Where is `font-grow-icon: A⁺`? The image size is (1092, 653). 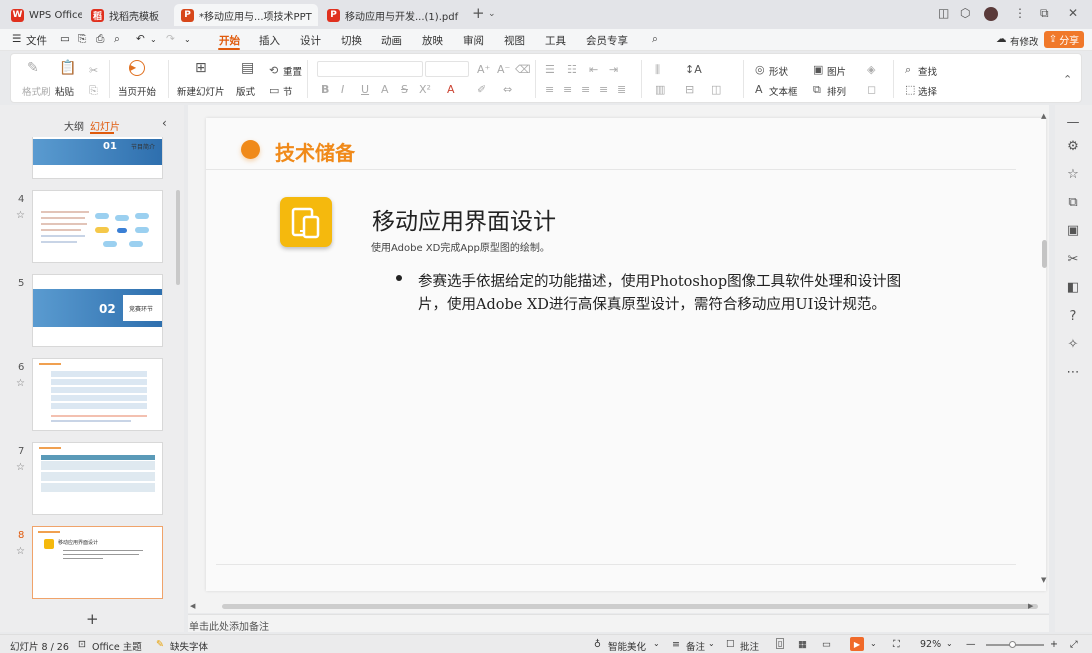
font-grow-icon: A⁺ is located at coordinates (483, 69).